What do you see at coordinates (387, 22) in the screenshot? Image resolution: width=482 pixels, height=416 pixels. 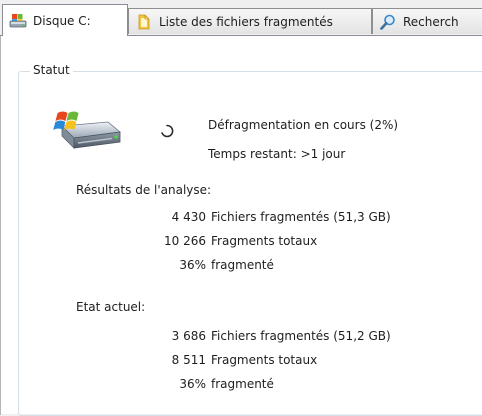 I see `search-icon` at bounding box center [387, 22].